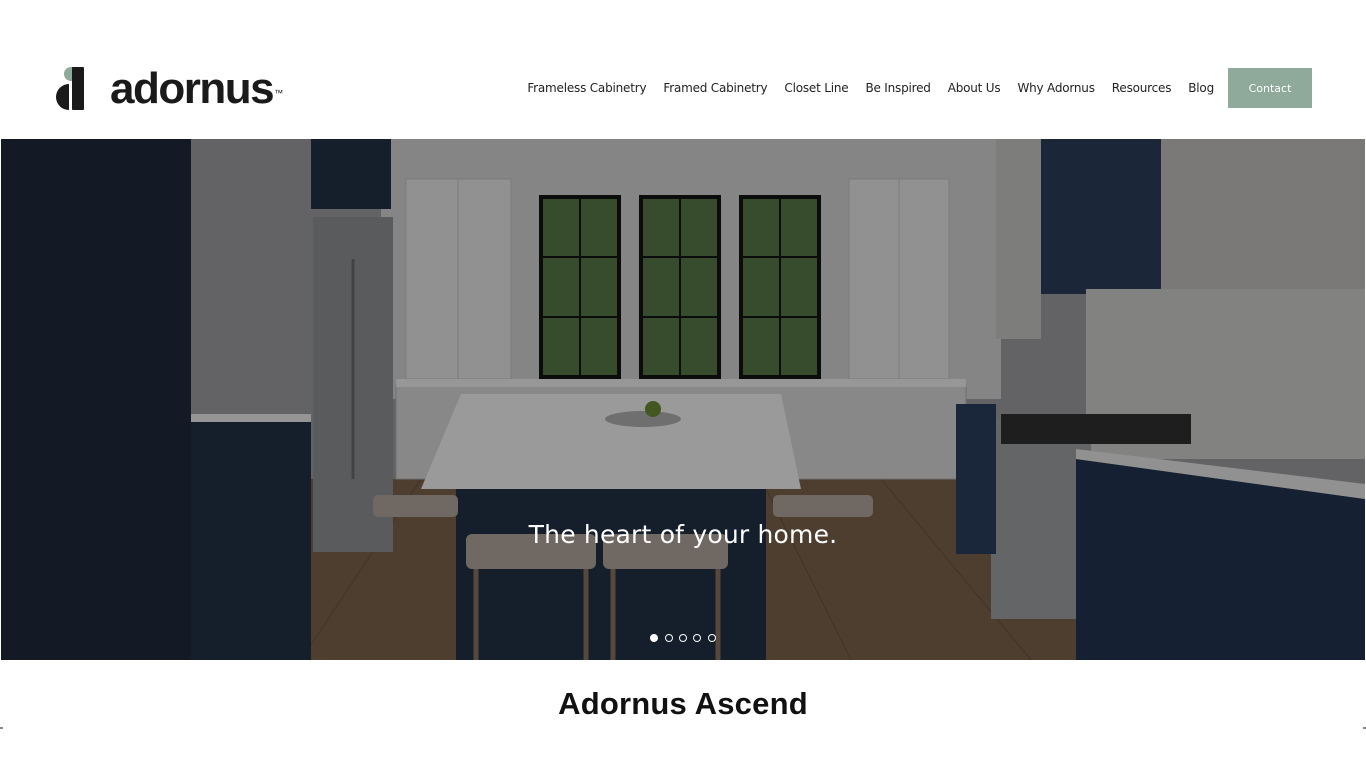 Image resolution: width=1366 pixels, height=768 pixels. What do you see at coordinates (1270, 88) in the screenshot?
I see `contact-button: Contact` at bounding box center [1270, 88].